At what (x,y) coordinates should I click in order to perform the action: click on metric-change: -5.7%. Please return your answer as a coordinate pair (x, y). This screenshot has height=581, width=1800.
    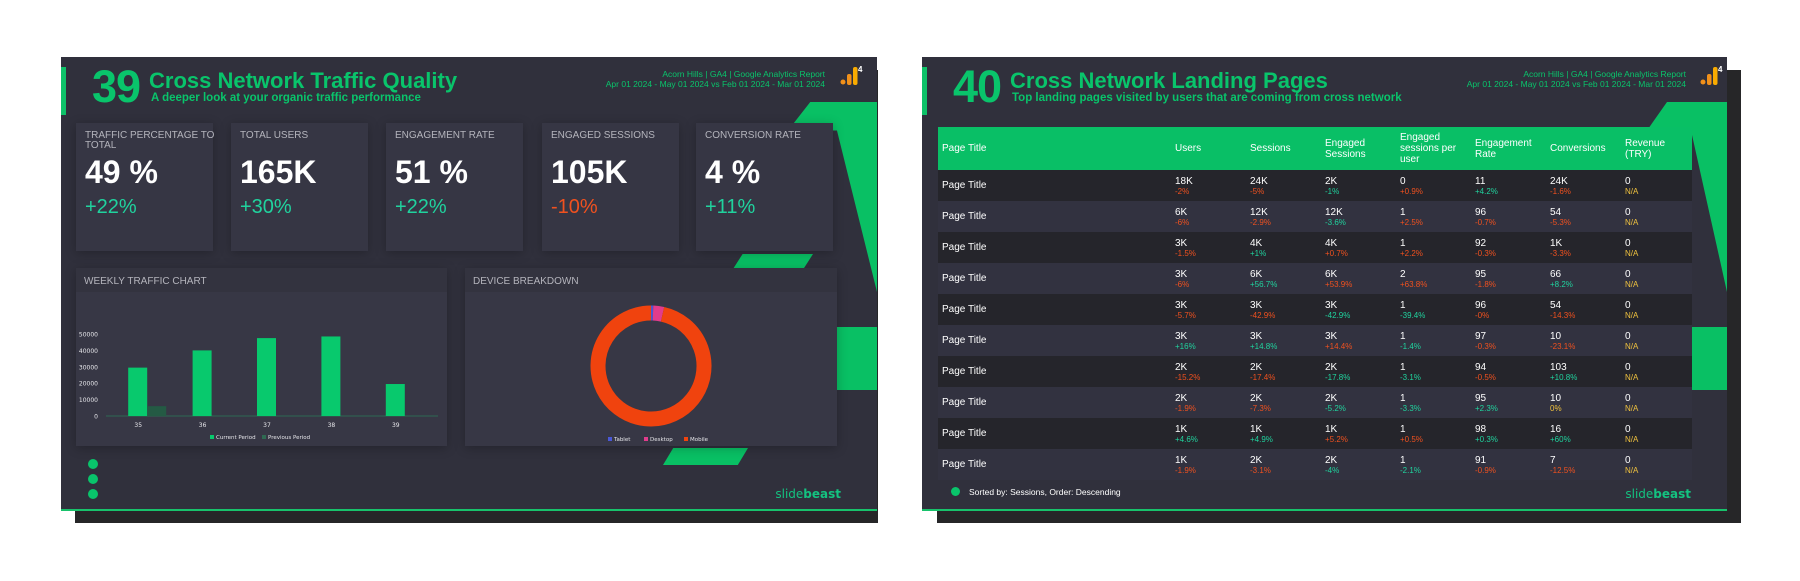
    Looking at the image, I should click on (1185, 315).